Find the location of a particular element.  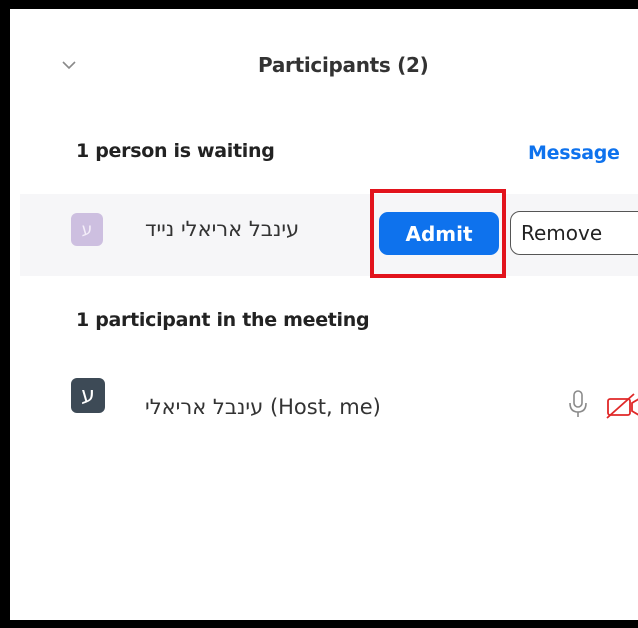

microphone-icon is located at coordinates (578, 404).